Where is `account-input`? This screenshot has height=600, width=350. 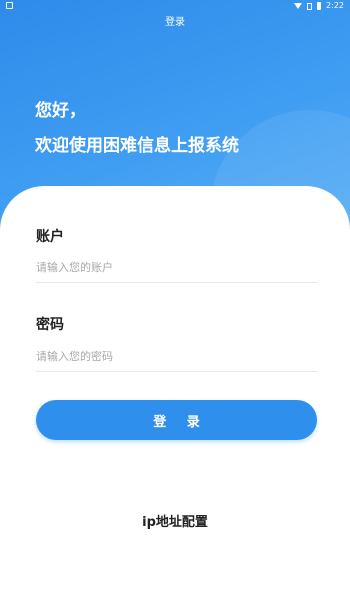 account-input is located at coordinates (176, 267).